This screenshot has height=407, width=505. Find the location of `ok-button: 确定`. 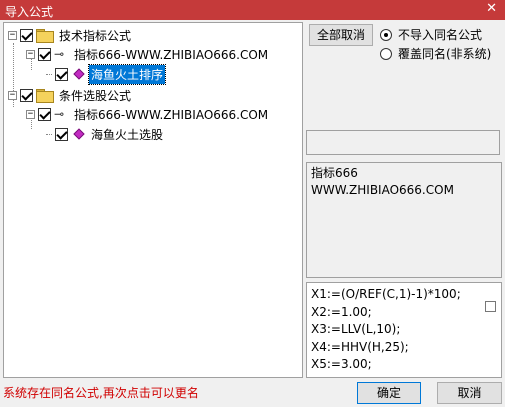

ok-button: 确定 is located at coordinates (389, 393).